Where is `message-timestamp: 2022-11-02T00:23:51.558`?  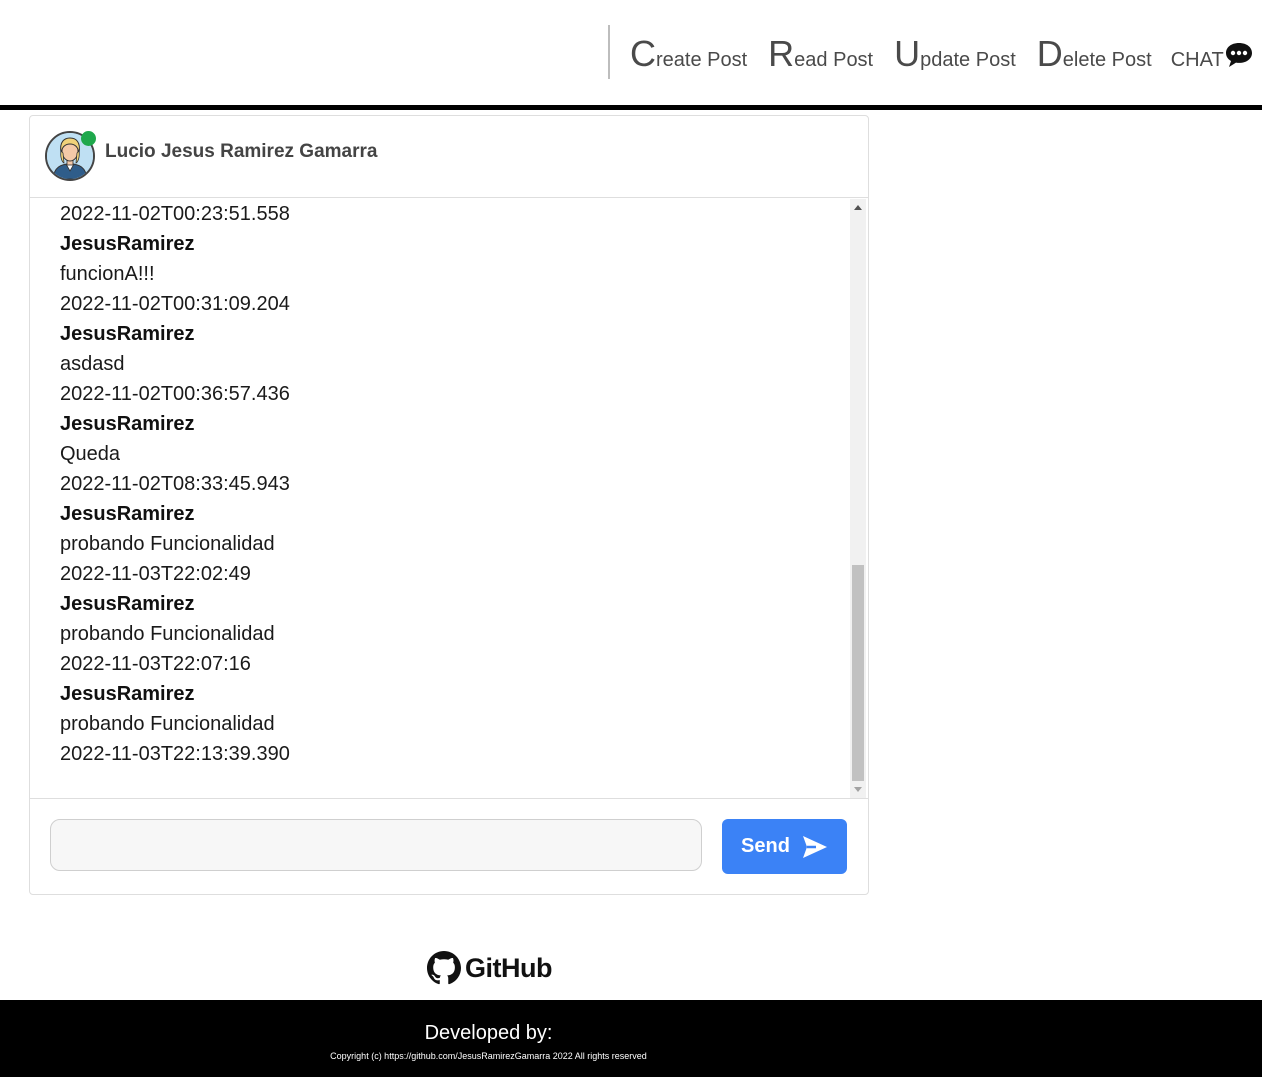 message-timestamp: 2022-11-02T00:23:51.558 is located at coordinates (175, 214).